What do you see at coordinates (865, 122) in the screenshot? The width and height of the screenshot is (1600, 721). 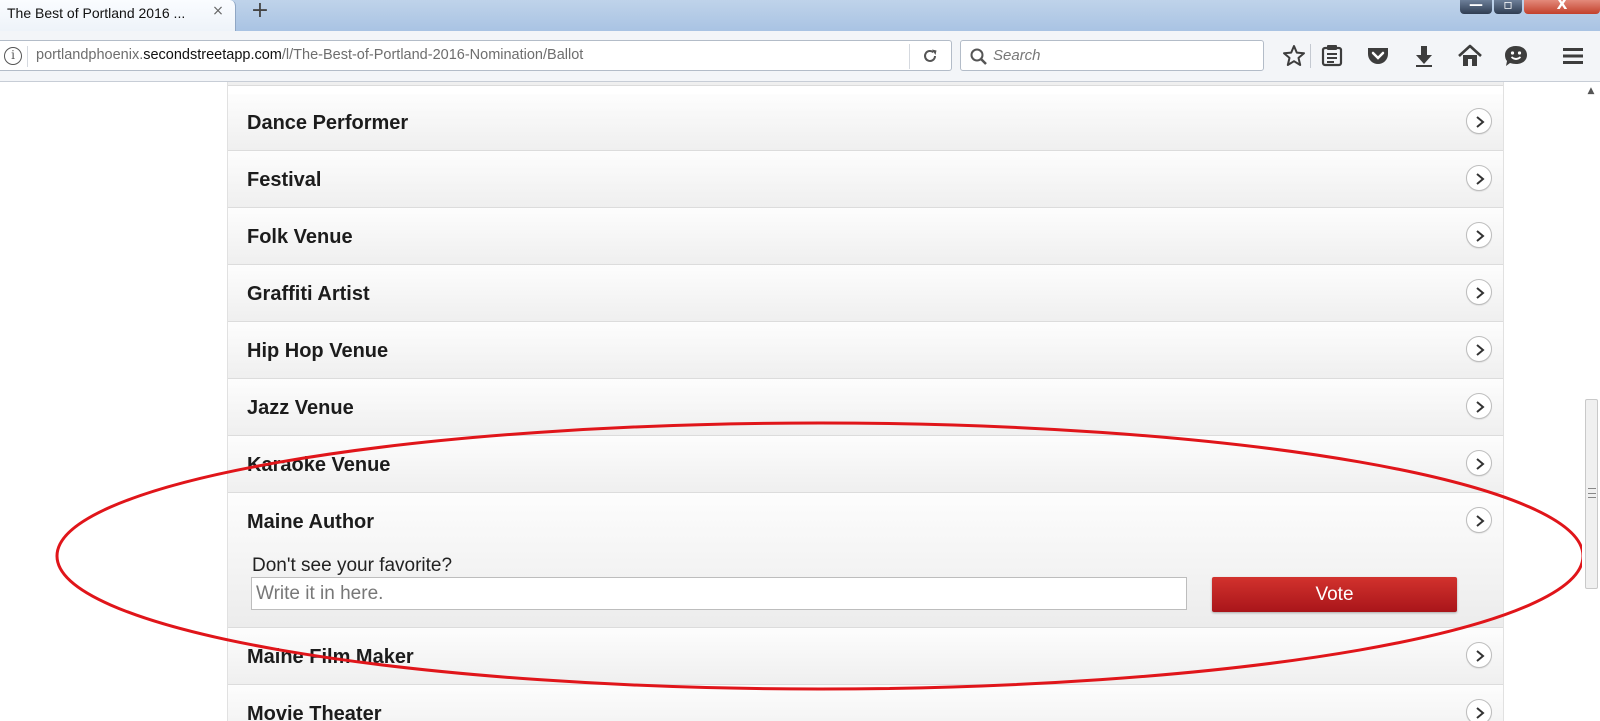 I see `ballot-category-dance-performer: Dance Performer` at bounding box center [865, 122].